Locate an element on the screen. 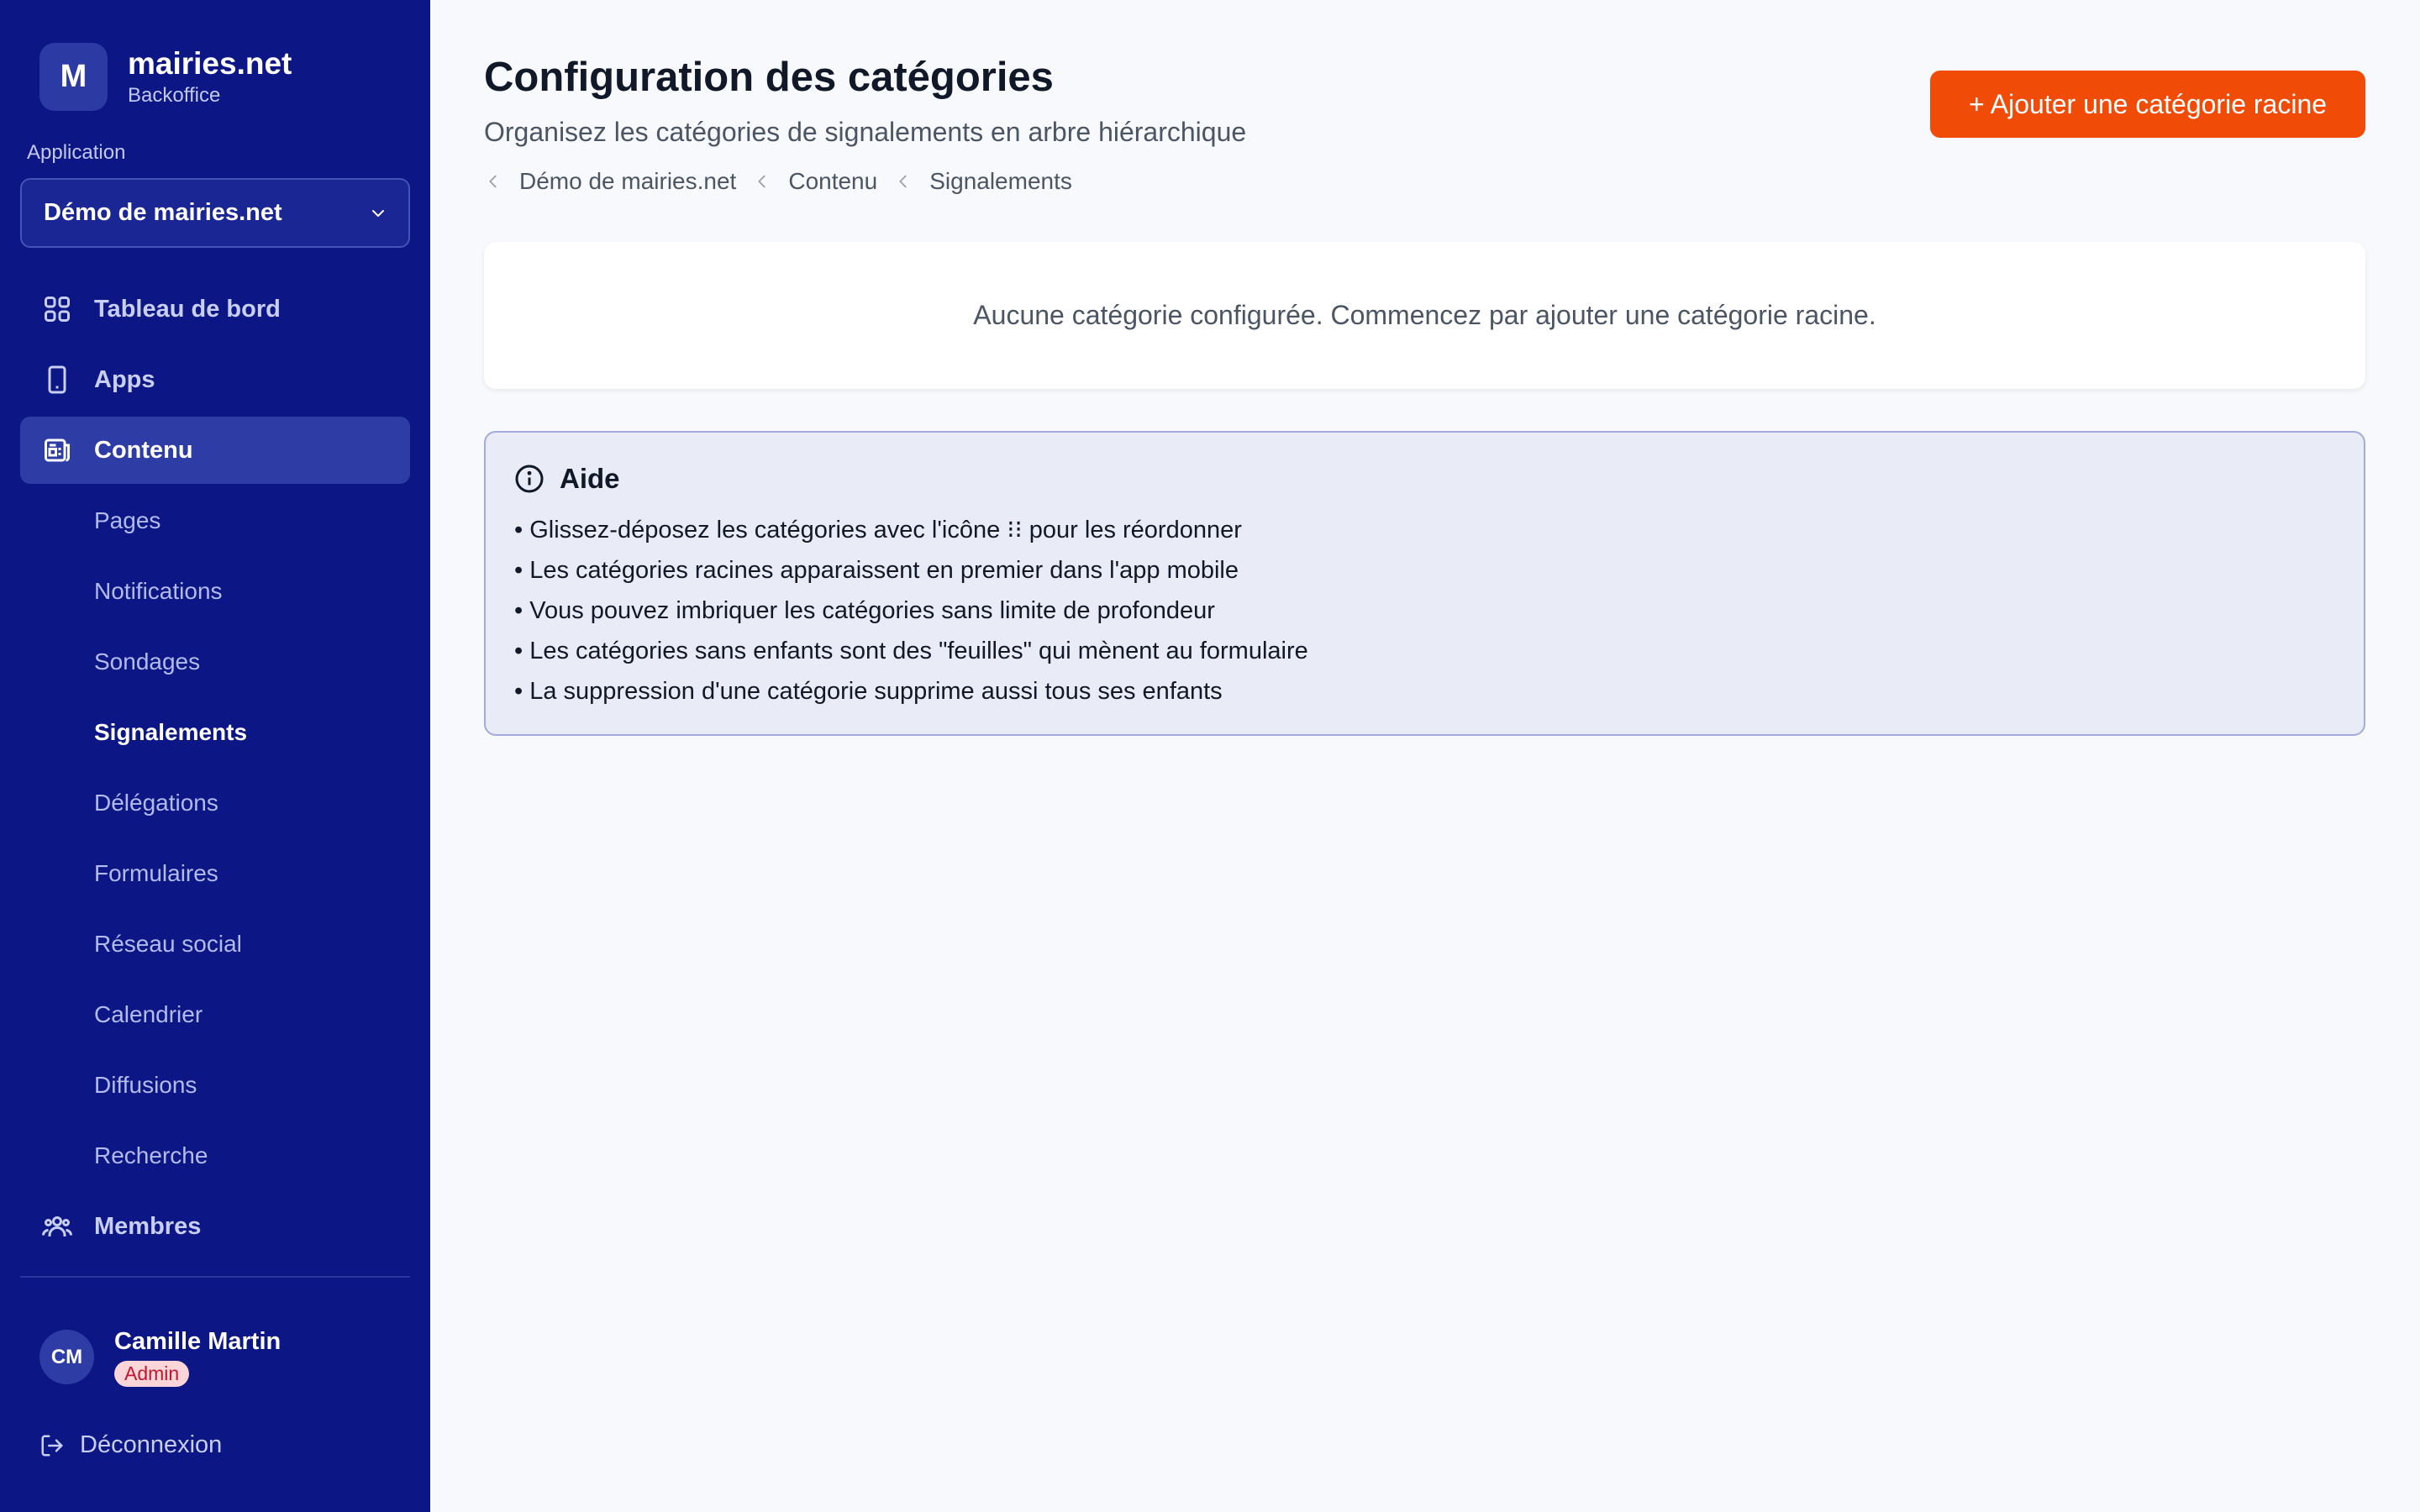  nav-label-members: Membres is located at coordinates (148, 1226).